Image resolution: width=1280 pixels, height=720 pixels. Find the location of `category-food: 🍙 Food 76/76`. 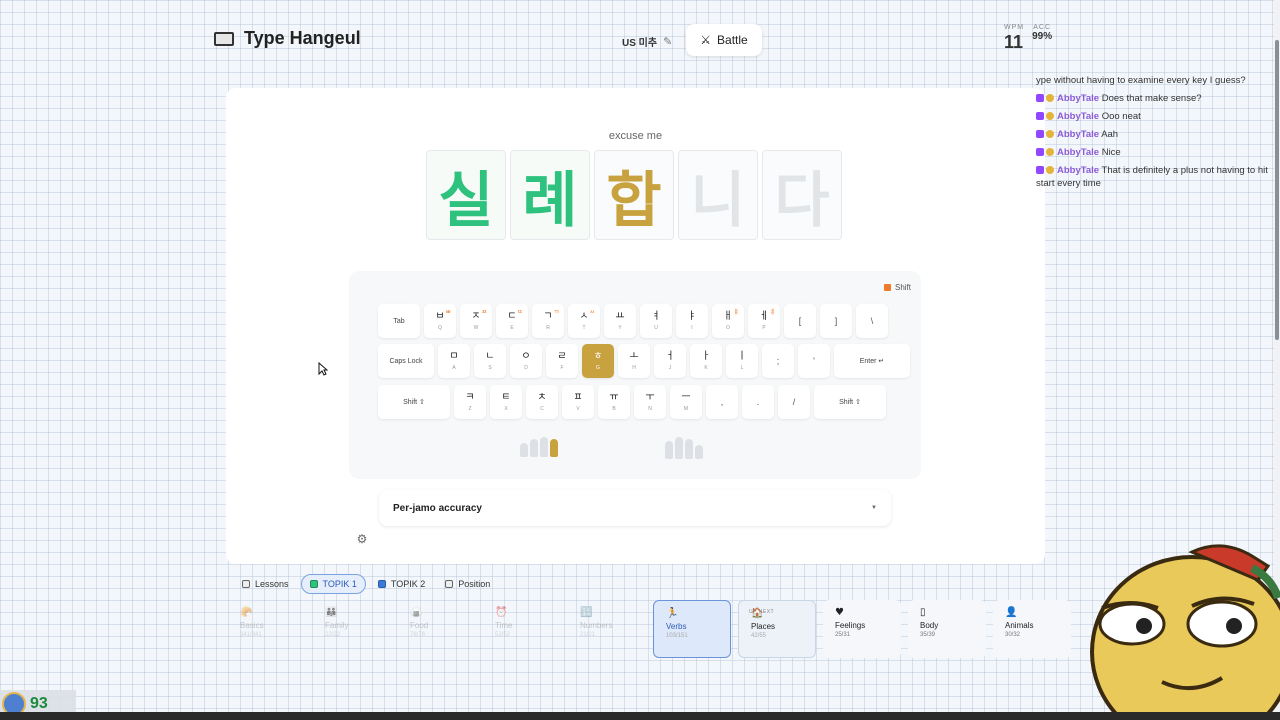

category-food: 🍙 Food 76/76 is located at coordinates (437, 629).